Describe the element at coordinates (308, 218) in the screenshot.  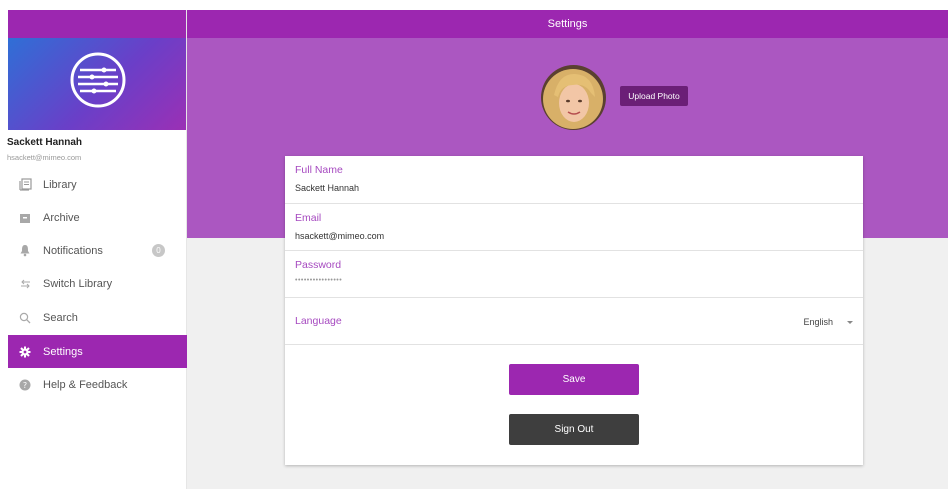
I see `email-label: Email` at that location.